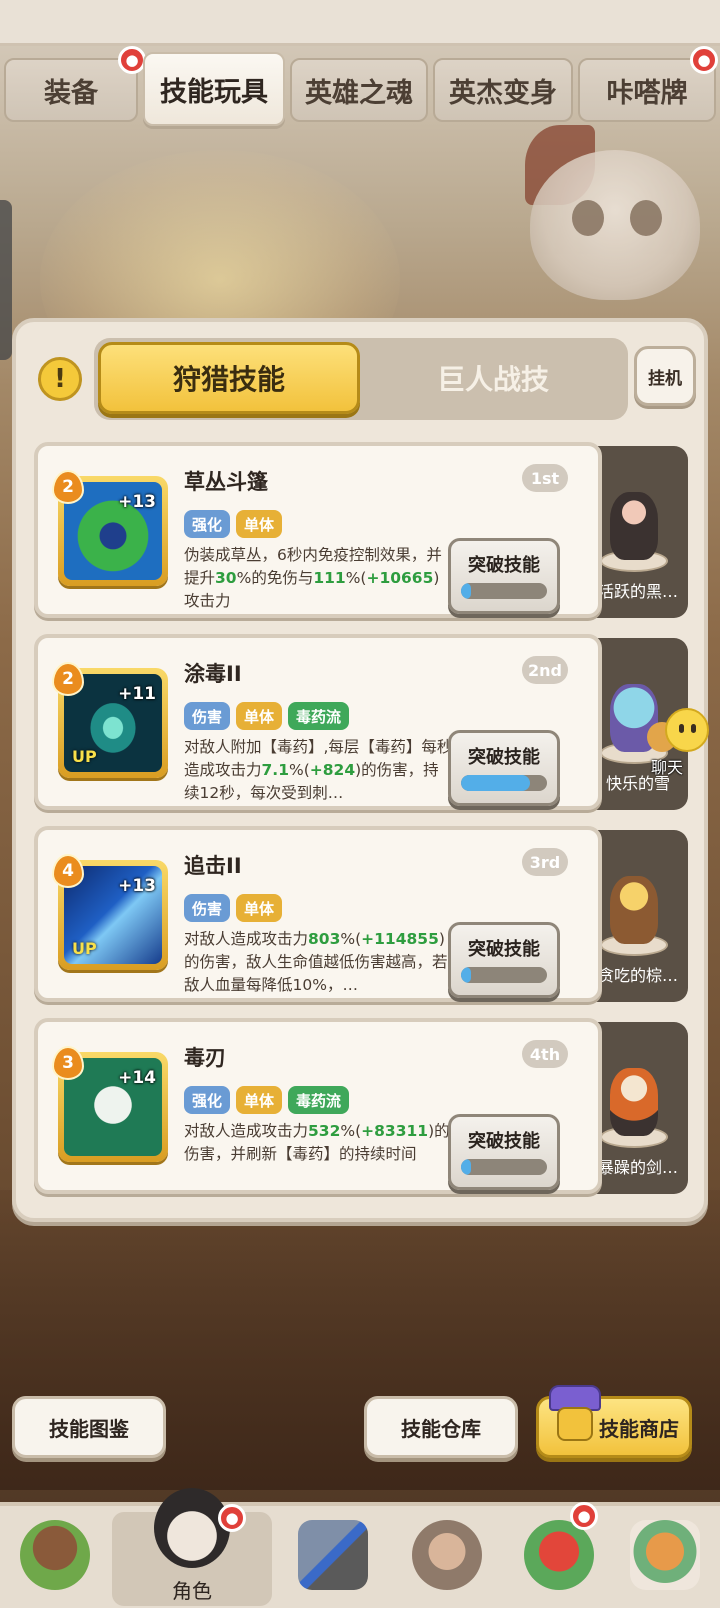 Image resolution: width=720 pixels, height=1608 pixels. What do you see at coordinates (545, 478) in the screenshot?
I see `skill-rank: 1st` at bounding box center [545, 478].